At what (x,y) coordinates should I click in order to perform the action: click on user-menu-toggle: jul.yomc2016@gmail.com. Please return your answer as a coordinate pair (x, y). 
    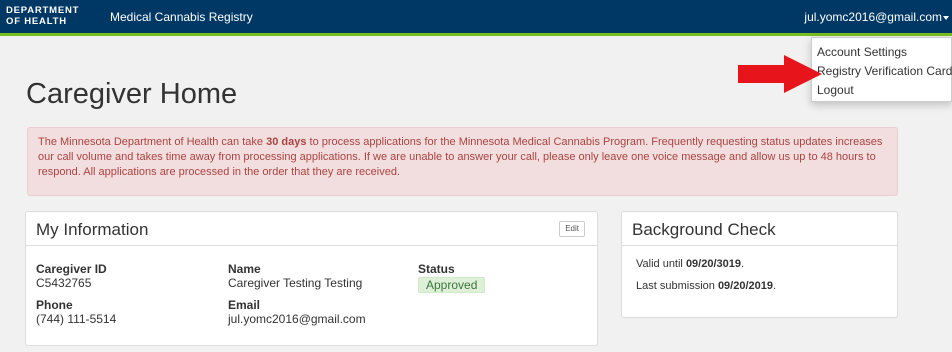
    Looking at the image, I should click on (876, 17).